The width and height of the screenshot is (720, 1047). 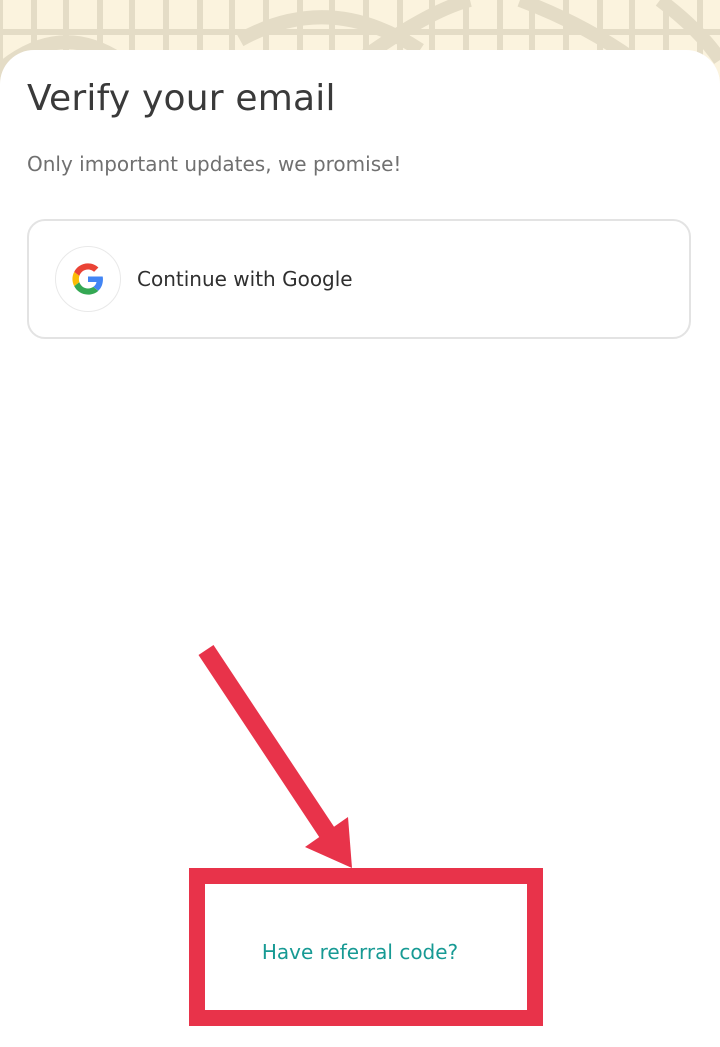 I want to click on have-referral-code-link: Have referral code?, so click(x=360, y=952).